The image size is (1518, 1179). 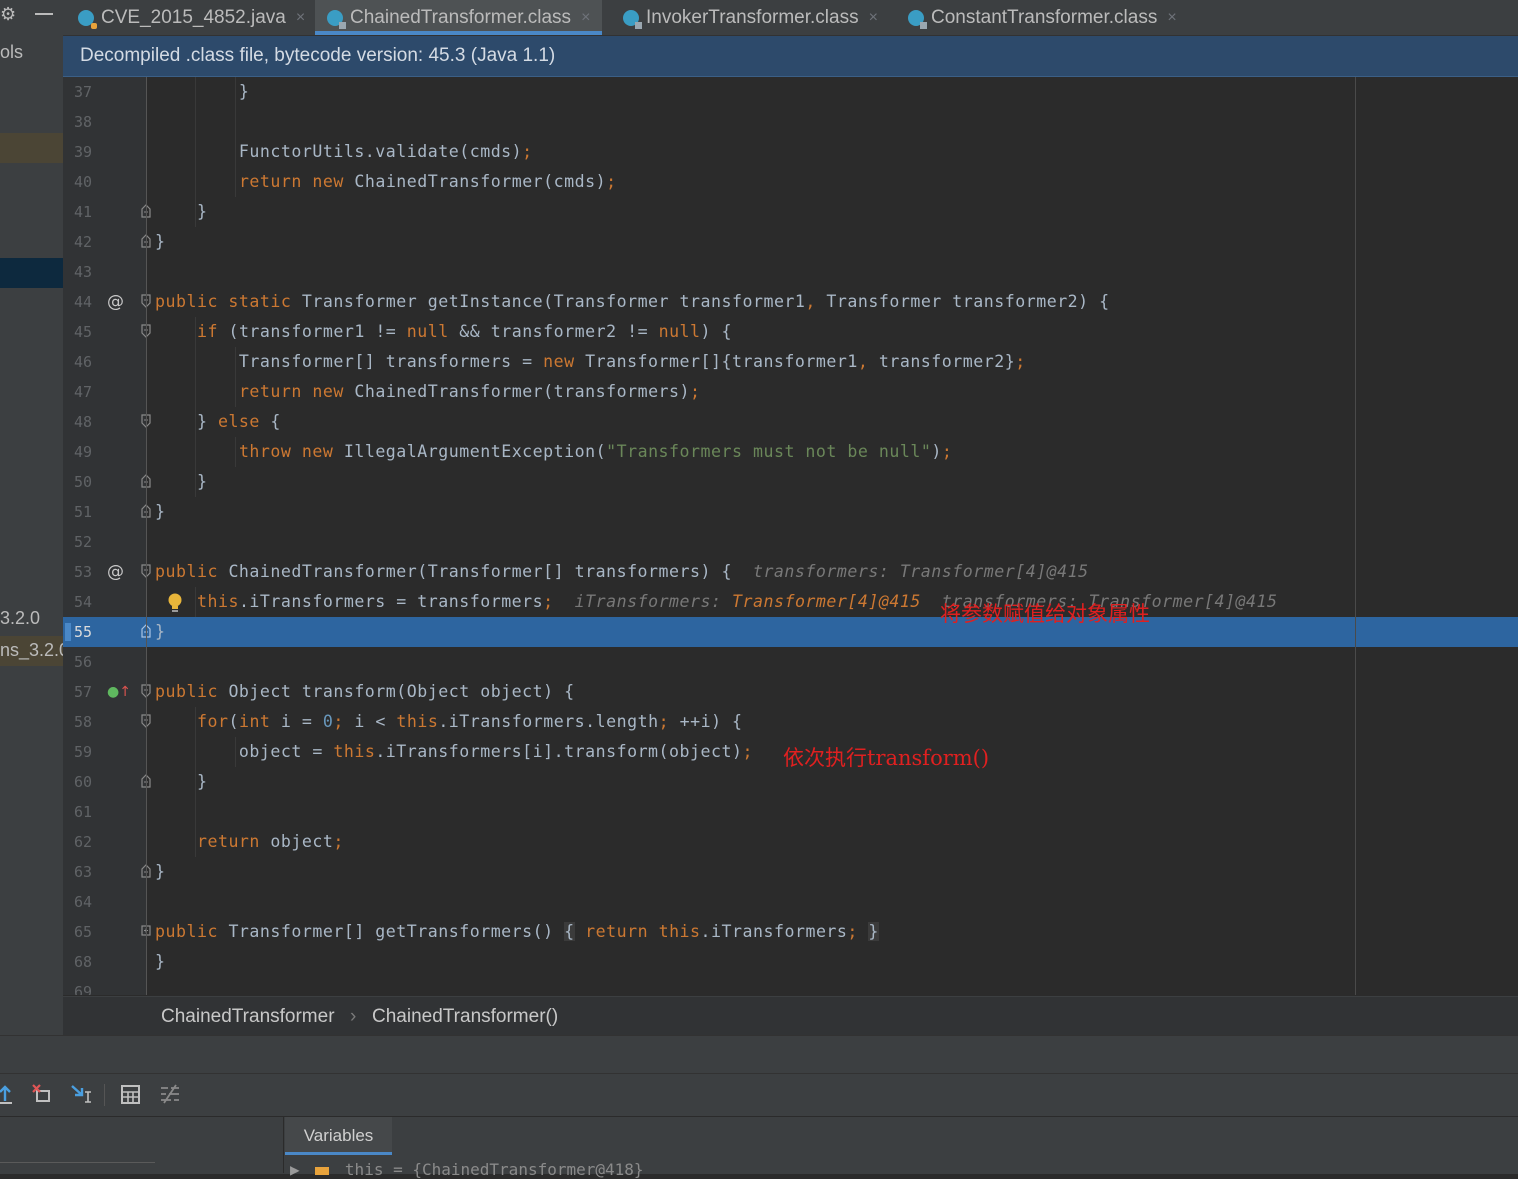 What do you see at coordinates (20, 618) in the screenshot?
I see `project-label-version: 3.2.0` at bounding box center [20, 618].